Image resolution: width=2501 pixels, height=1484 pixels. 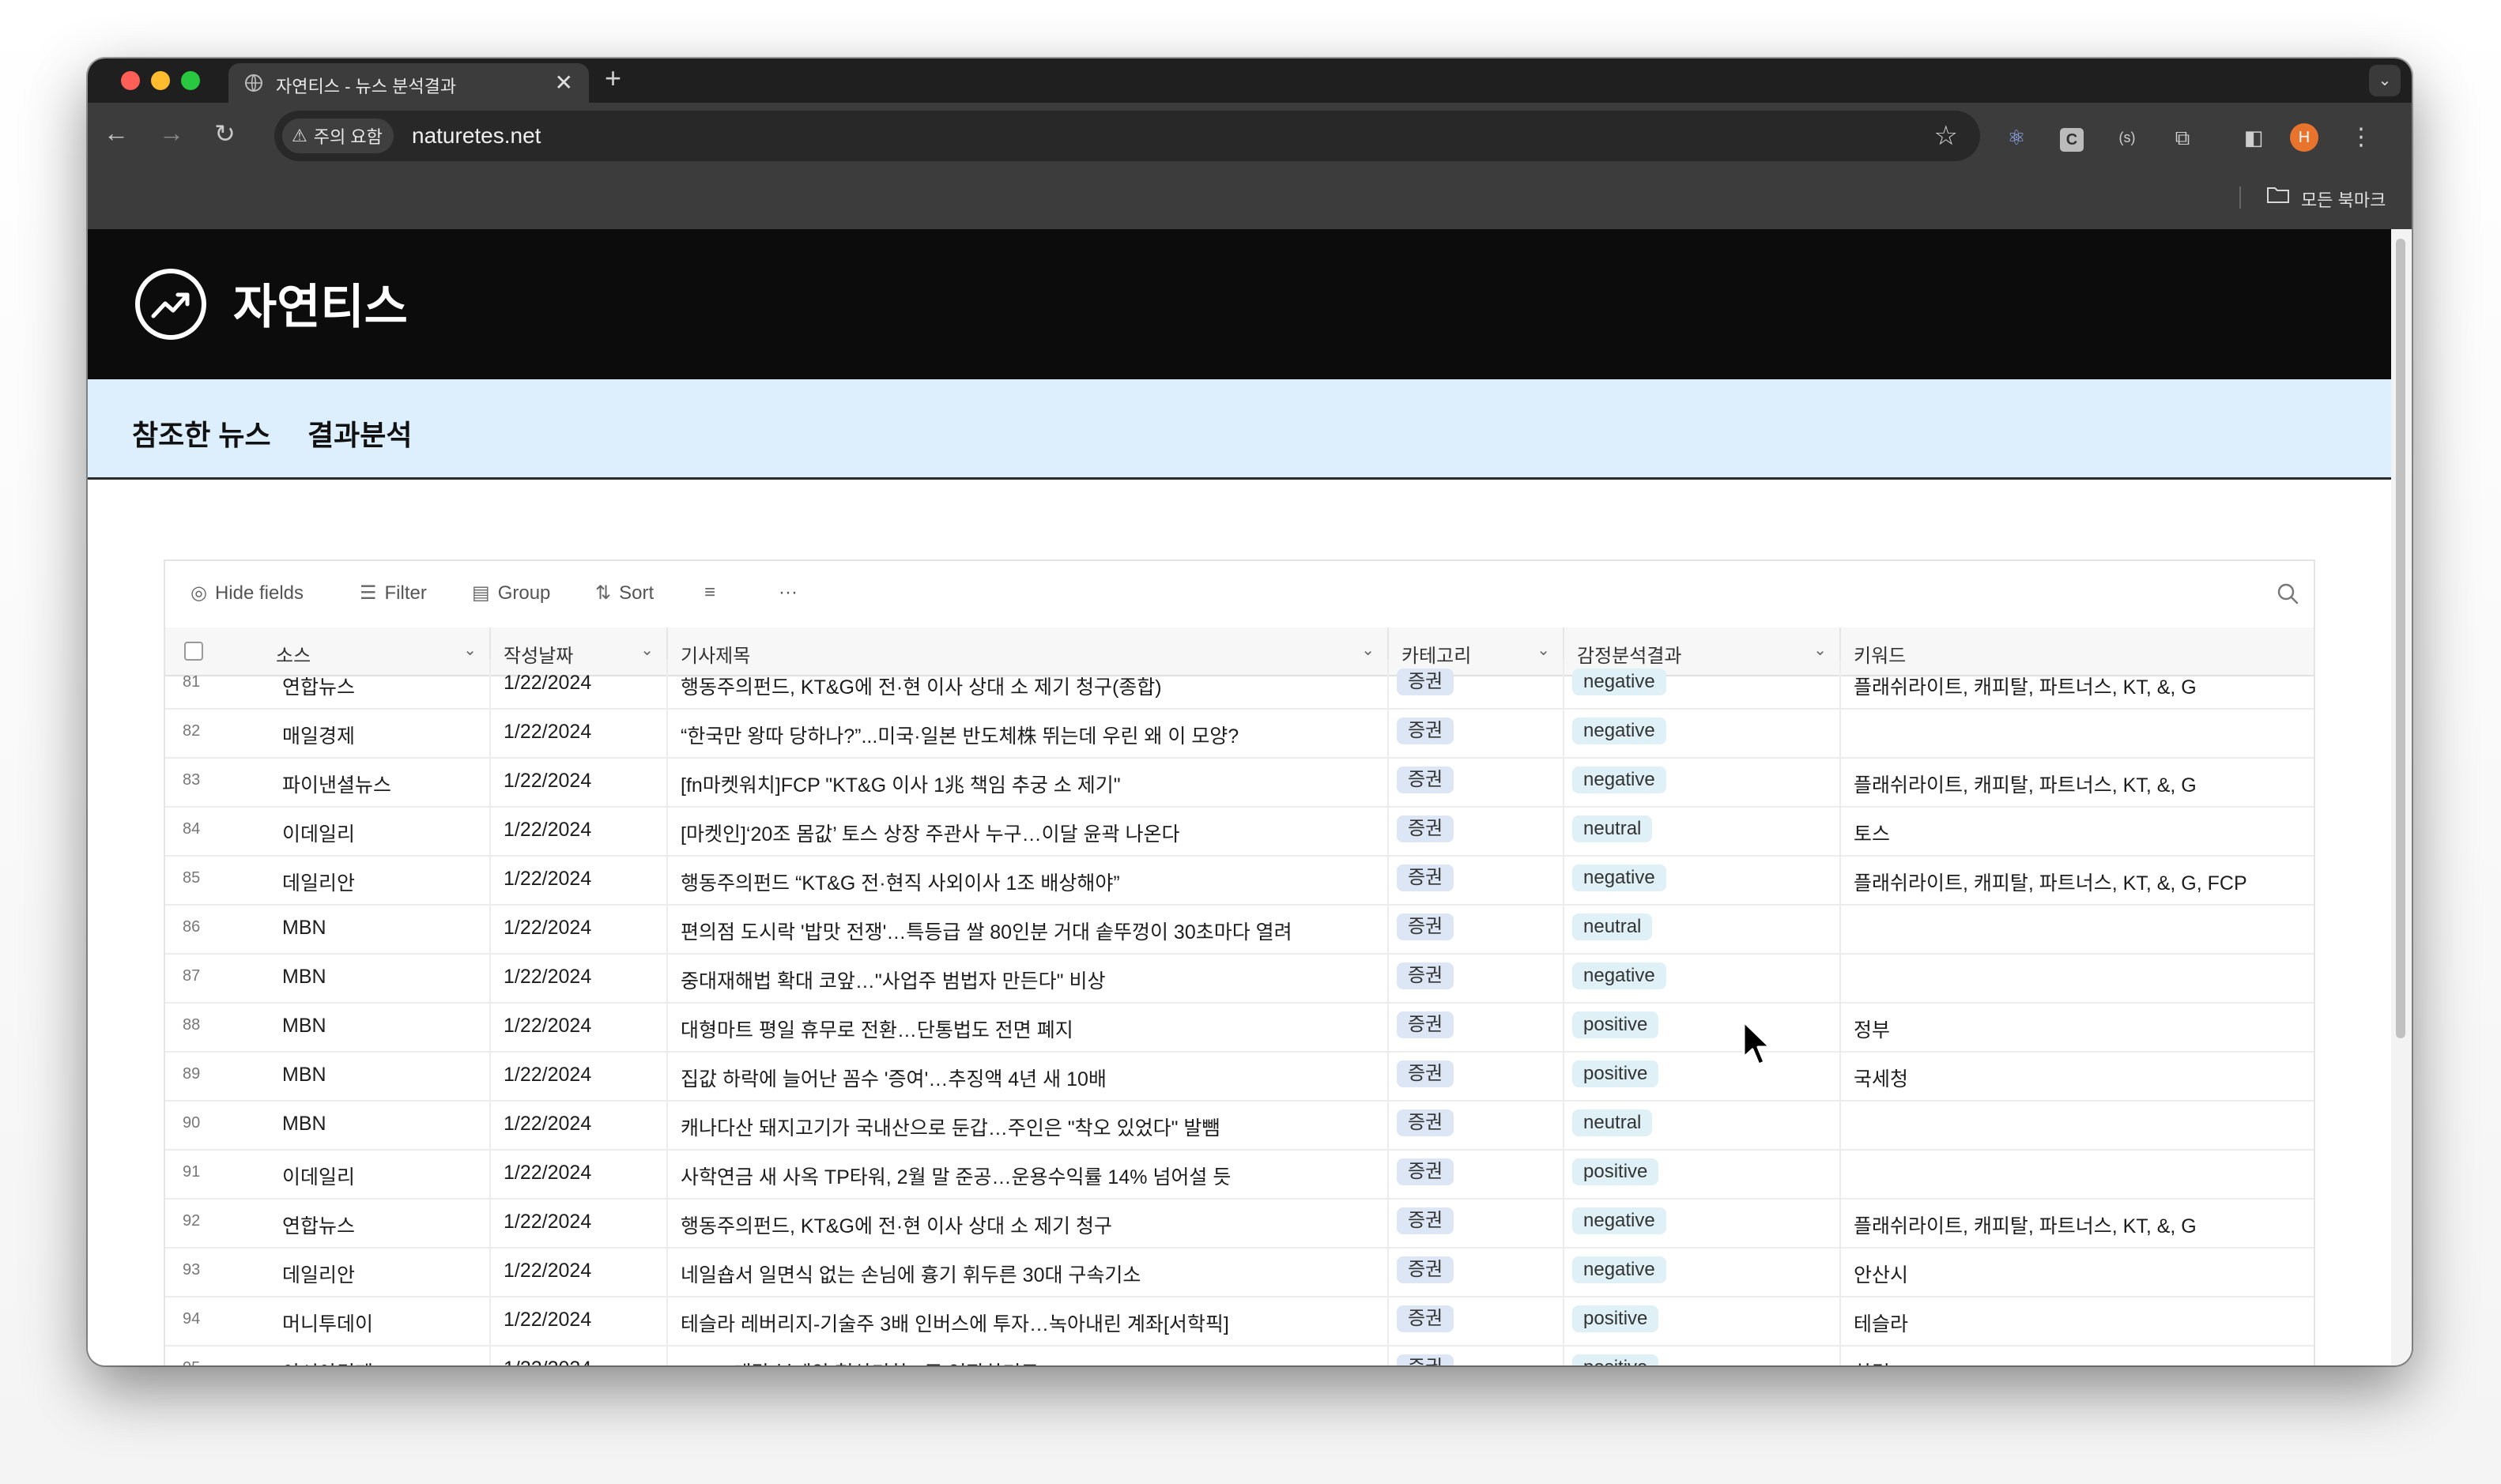 I want to click on bookmark-star-icon: ☆, so click(x=1946, y=136).